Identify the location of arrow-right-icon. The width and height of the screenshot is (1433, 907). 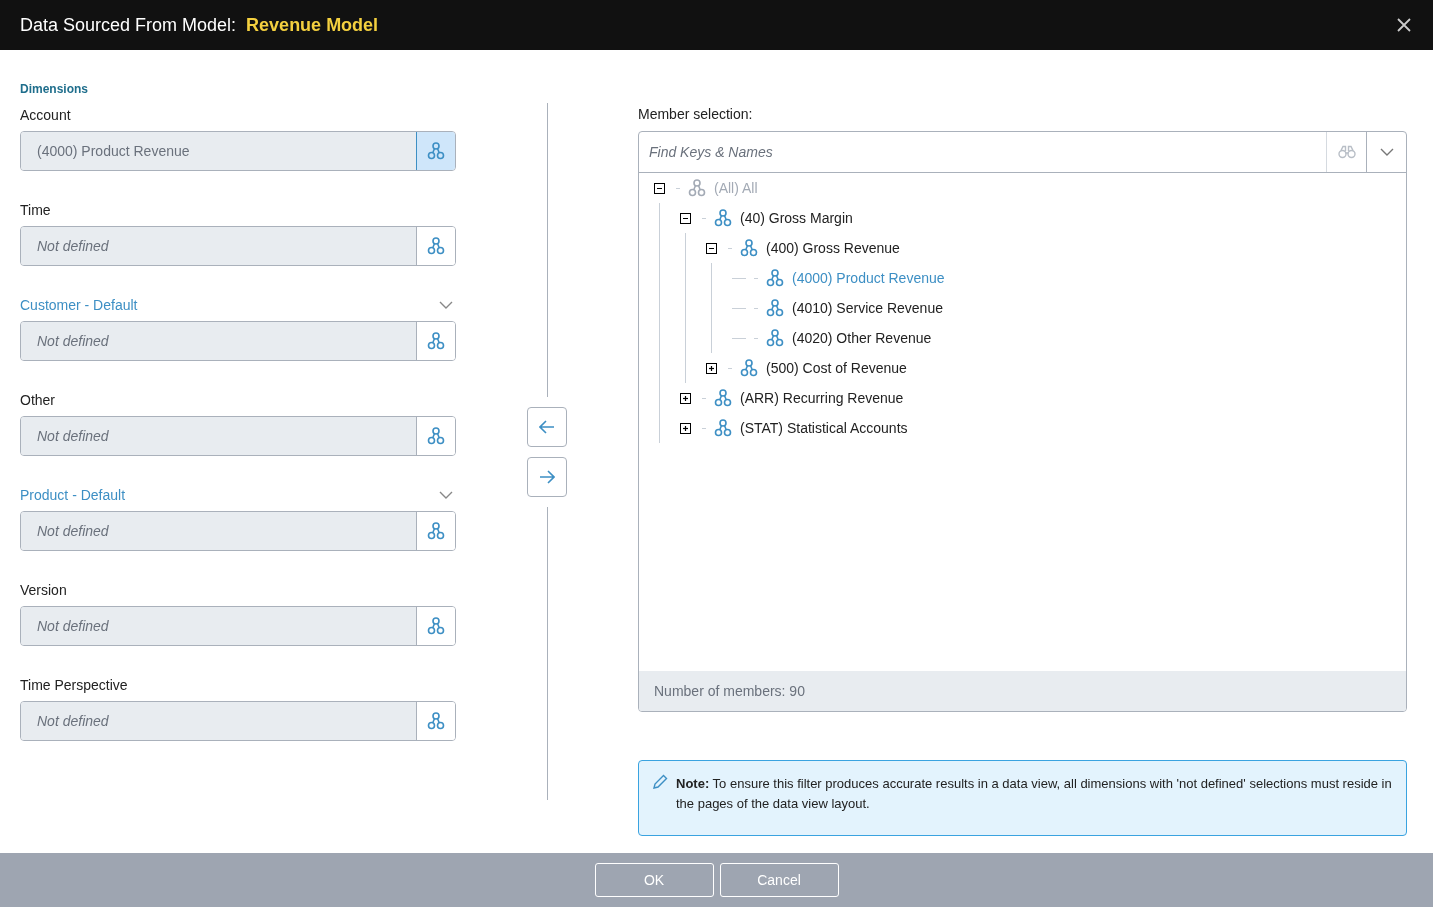
(547, 476).